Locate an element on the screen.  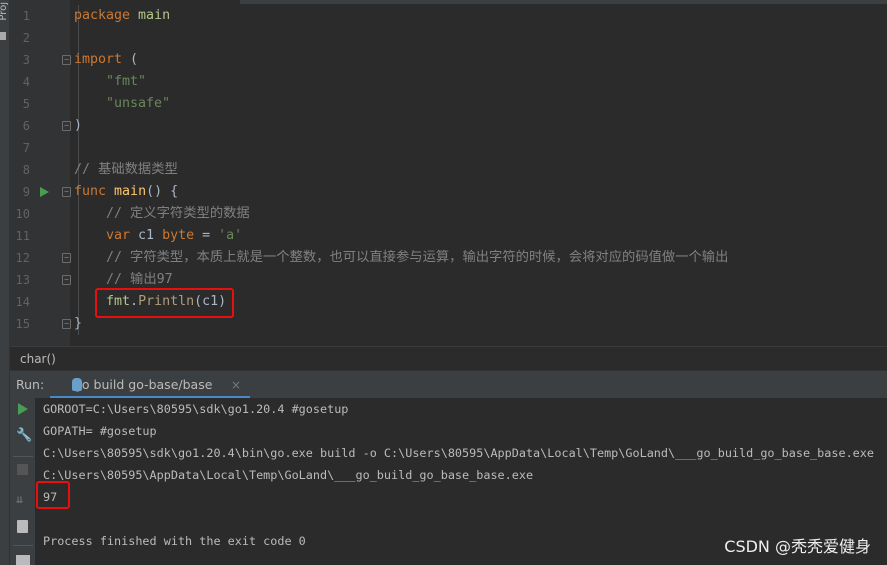
code-token: c1 is located at coordinates (146, 235).